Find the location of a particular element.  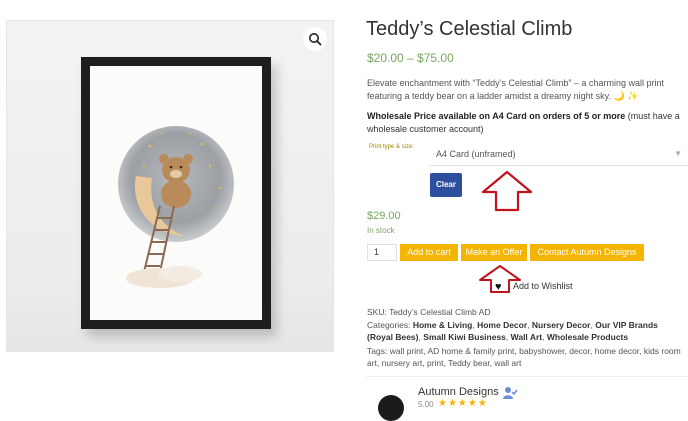

chevron-down-icon: ▼ is located at coordinates (678, 153).